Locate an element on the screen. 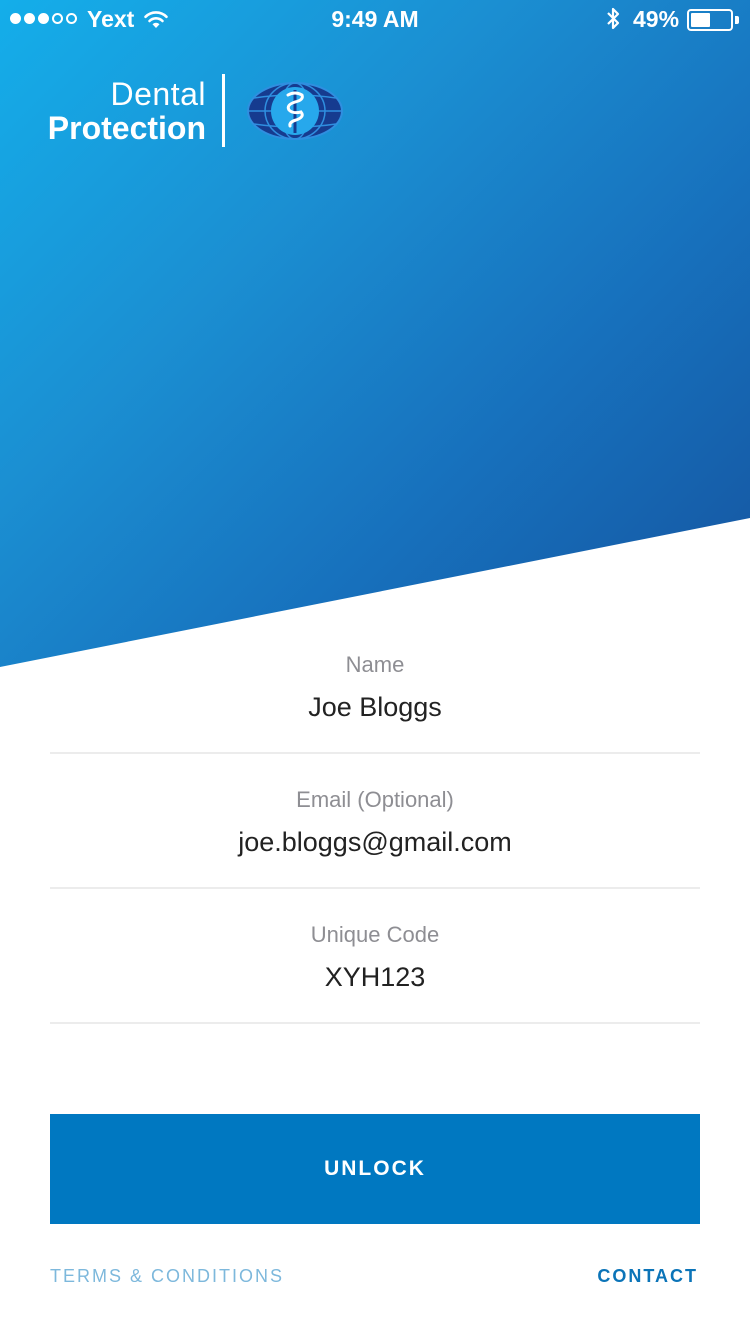 This screenshot has height=1335, width=750. unlock-button: UNLOCK is located at coordinates (375, 1169).